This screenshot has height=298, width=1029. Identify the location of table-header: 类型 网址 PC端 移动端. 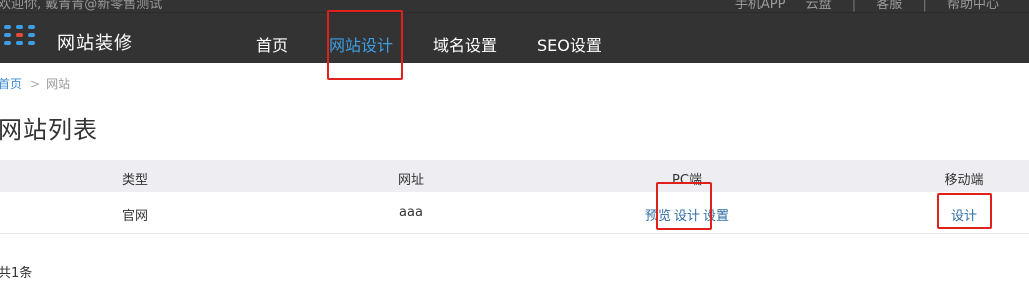
(514, 176).